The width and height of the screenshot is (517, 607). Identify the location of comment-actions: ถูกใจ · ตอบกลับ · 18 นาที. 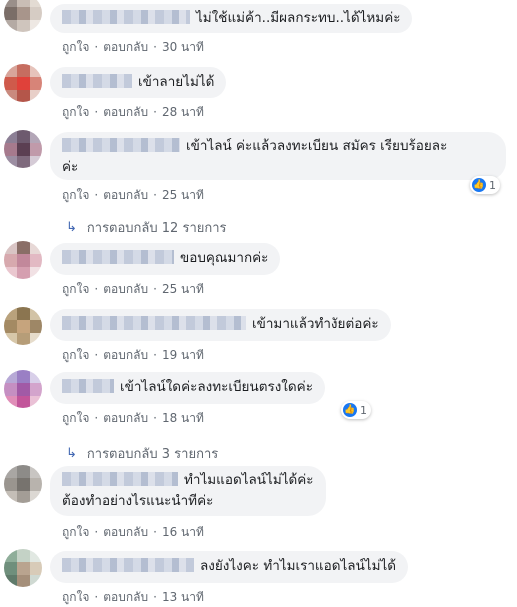
(133, 418).